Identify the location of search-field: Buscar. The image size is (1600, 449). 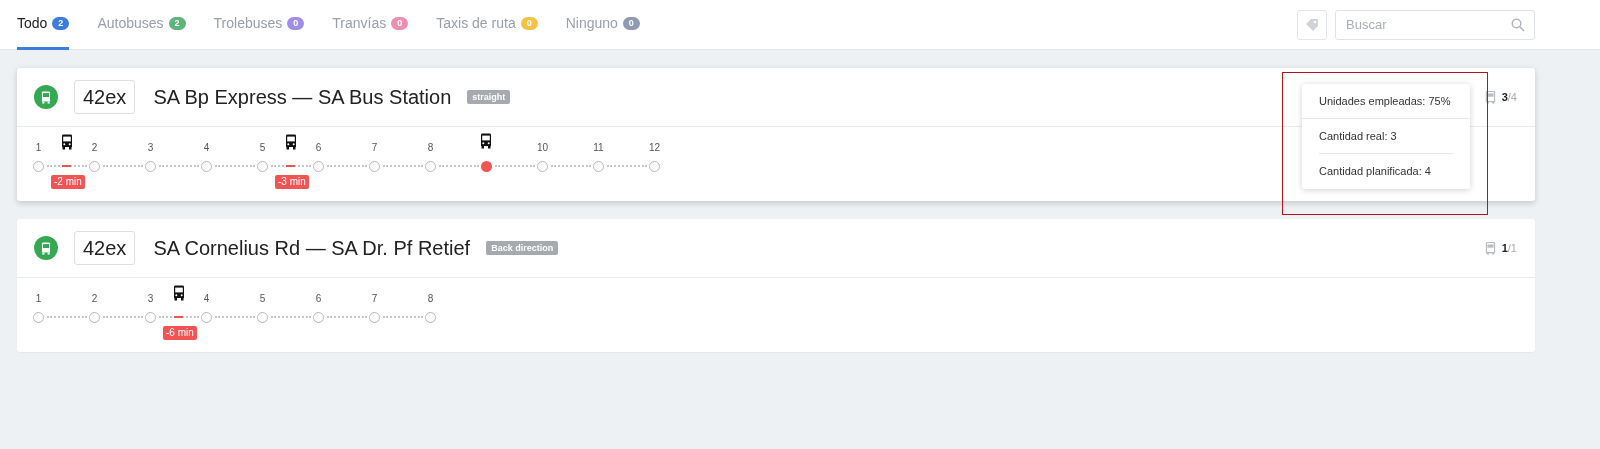
(1435, 24).